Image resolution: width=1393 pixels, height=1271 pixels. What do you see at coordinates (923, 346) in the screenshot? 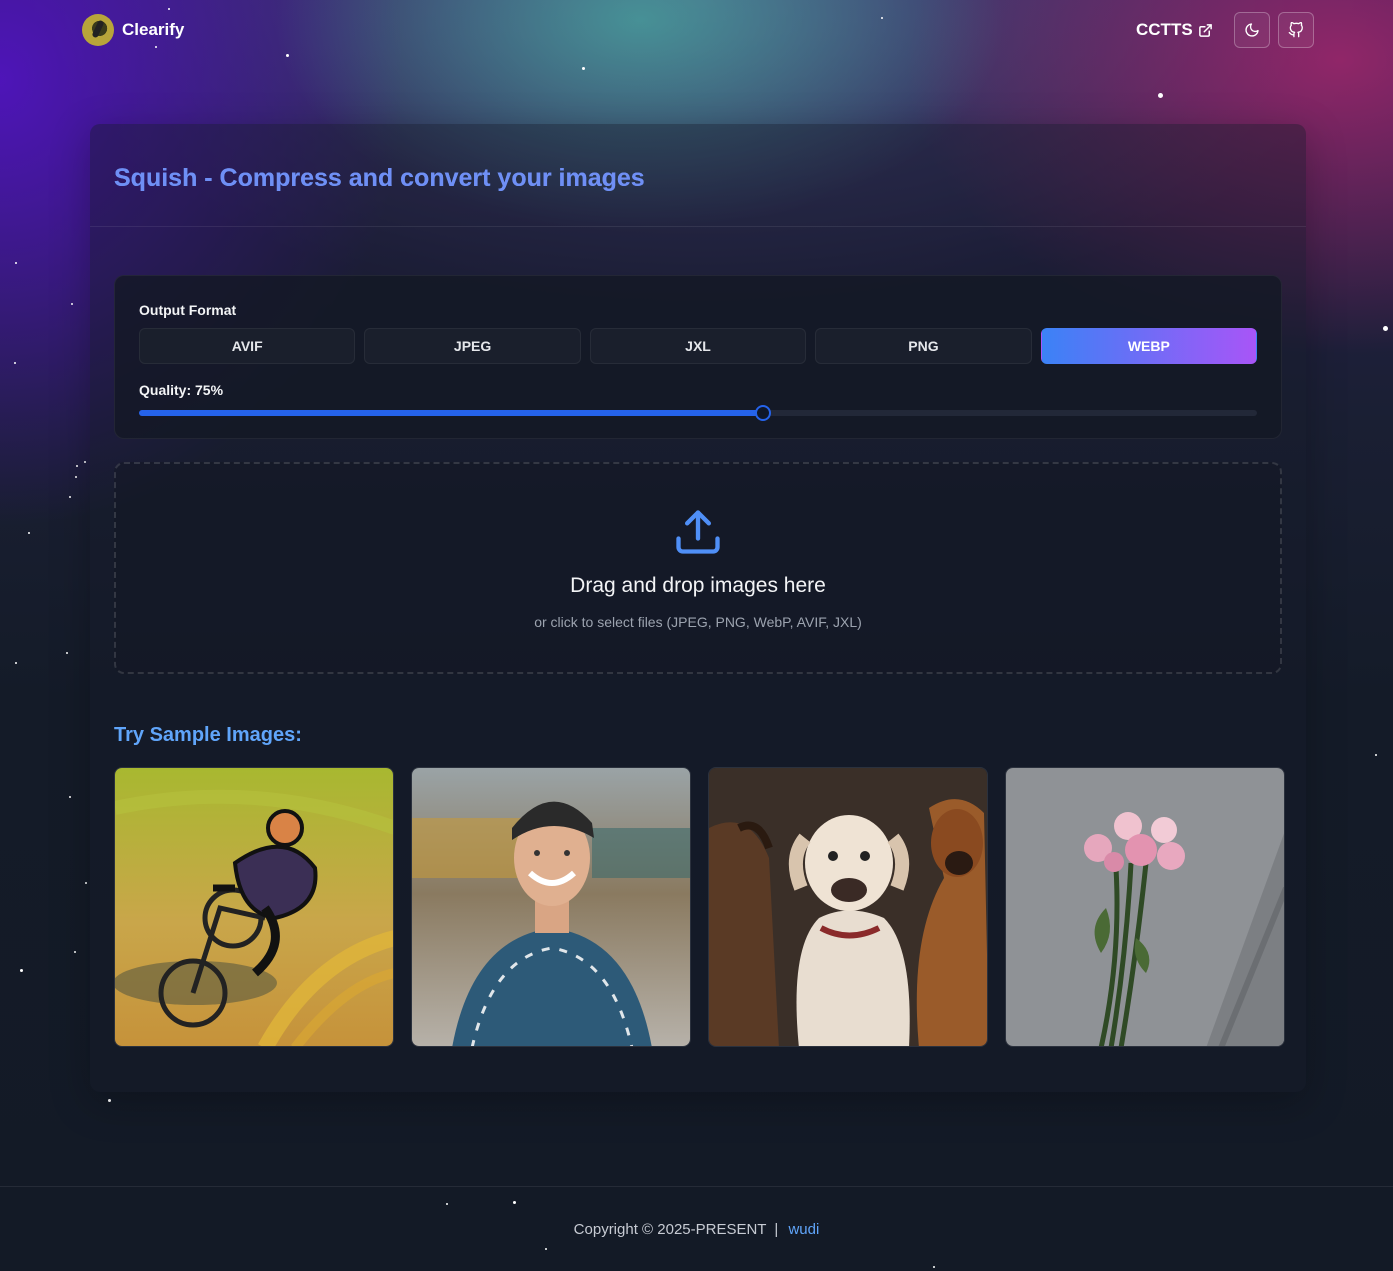
I see `format-button-png: PNG` at bounding box center [923, 346].